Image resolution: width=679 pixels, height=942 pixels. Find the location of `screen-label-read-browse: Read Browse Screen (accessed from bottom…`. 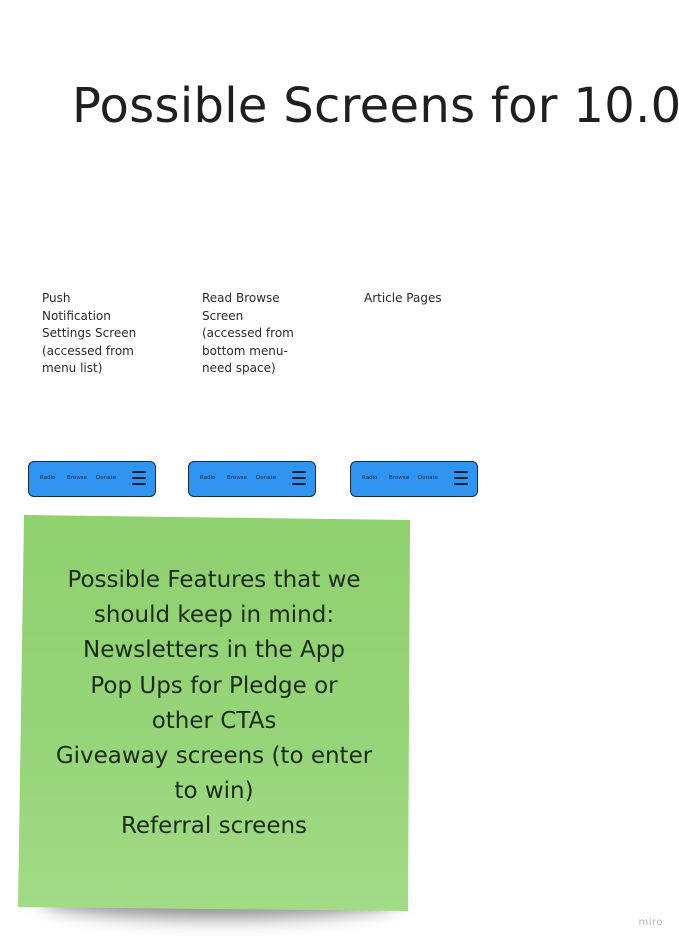

screen-label-read-browse: Read Browse Screen (accessed from bottom… is located at coordinates (250, 334).